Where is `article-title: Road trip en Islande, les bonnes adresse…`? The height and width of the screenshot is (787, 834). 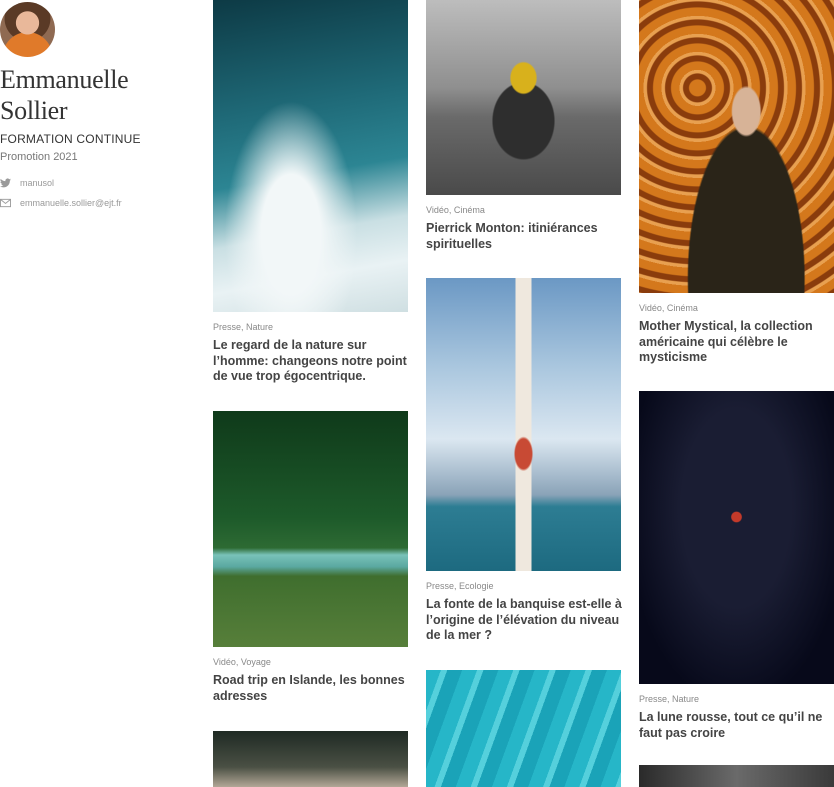
article-title: Road trip en Islande, les bonnes adresse… is located at coordinates (313, 688).